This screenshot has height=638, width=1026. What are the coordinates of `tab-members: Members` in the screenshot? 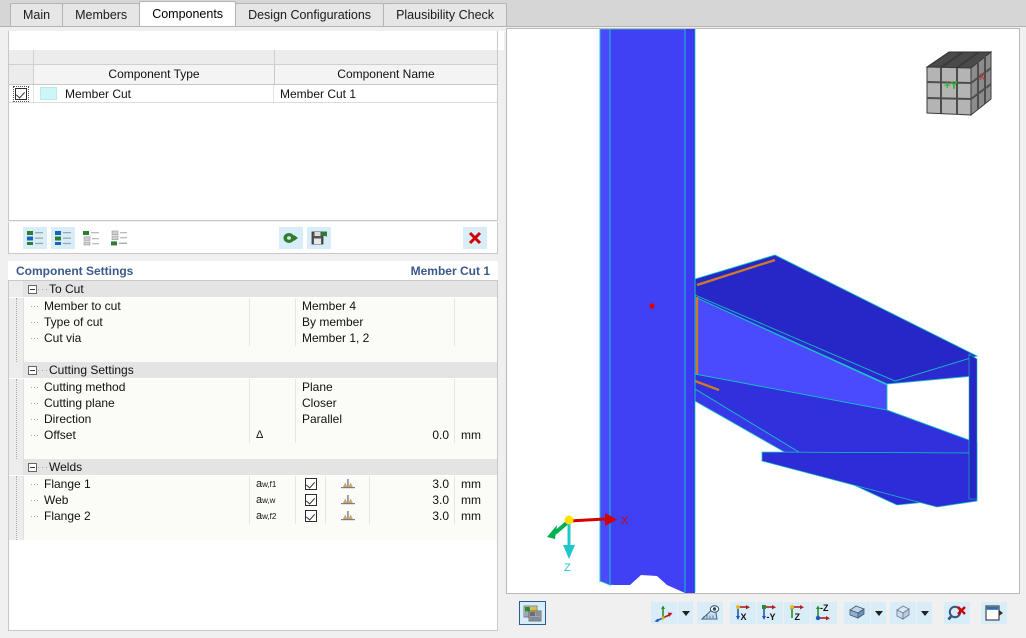 It's located at (101, 14).